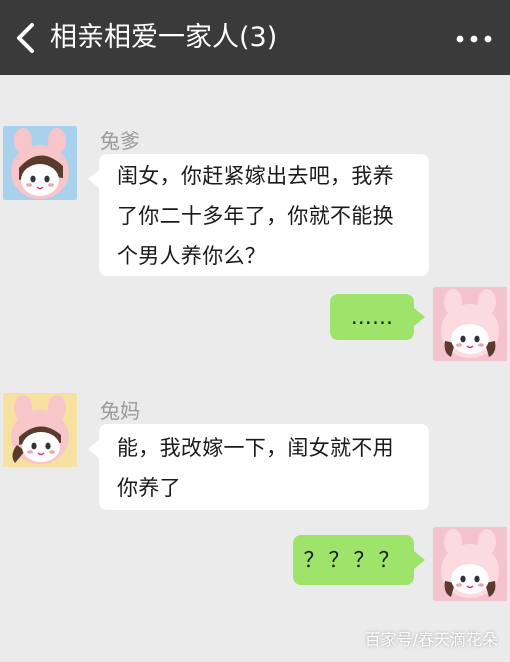  I want to click on avatar-dad, so click(40, 163).